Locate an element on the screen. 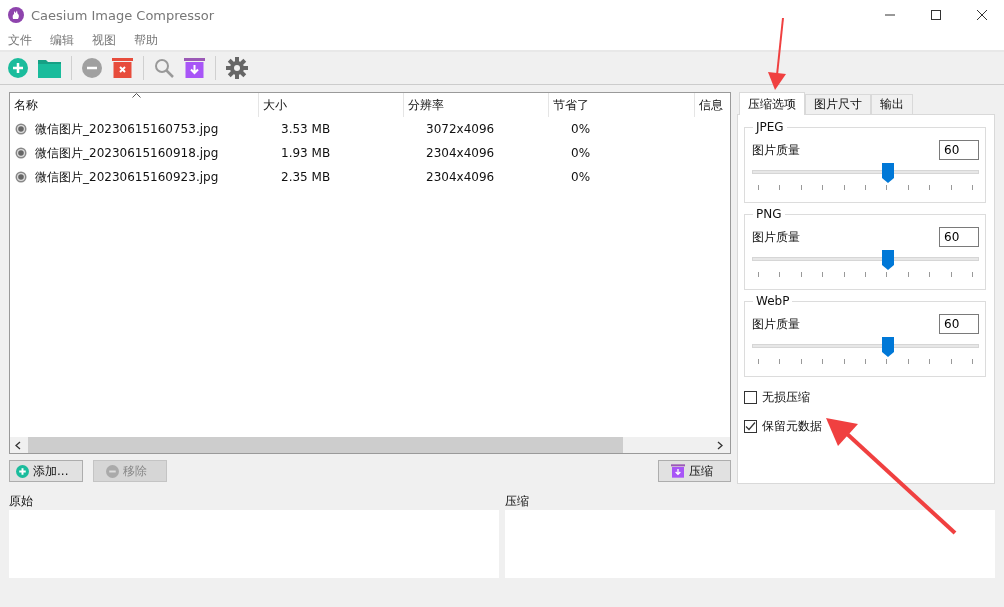 Image resolution: width=1004 pixels, height=607 pixels. horizontal-scrollbar is located at coordinates (370, 445).